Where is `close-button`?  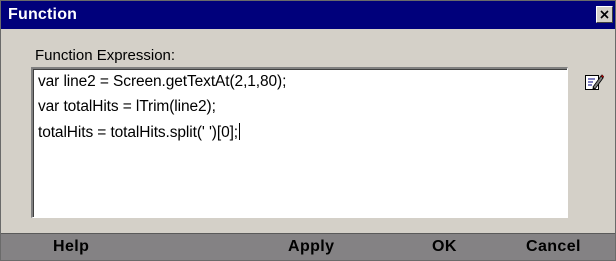
close-button is located at coordinates (604, 14).